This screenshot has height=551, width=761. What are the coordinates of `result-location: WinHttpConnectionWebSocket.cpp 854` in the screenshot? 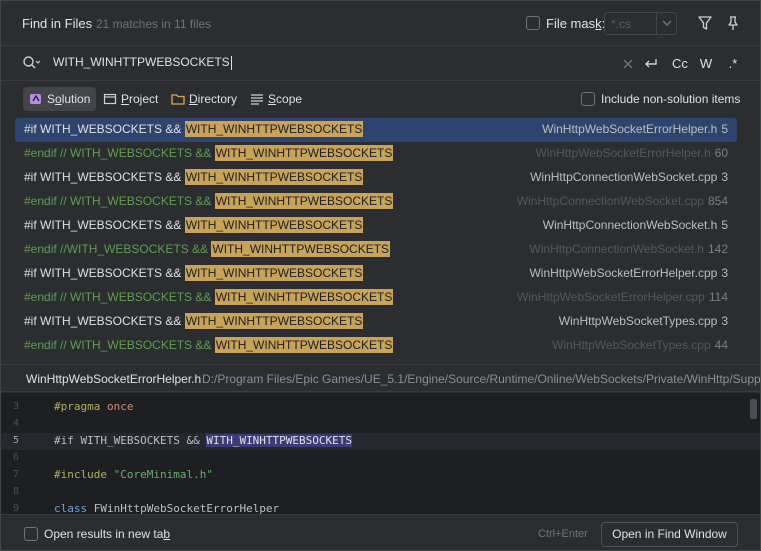 It's located at (622, 201).